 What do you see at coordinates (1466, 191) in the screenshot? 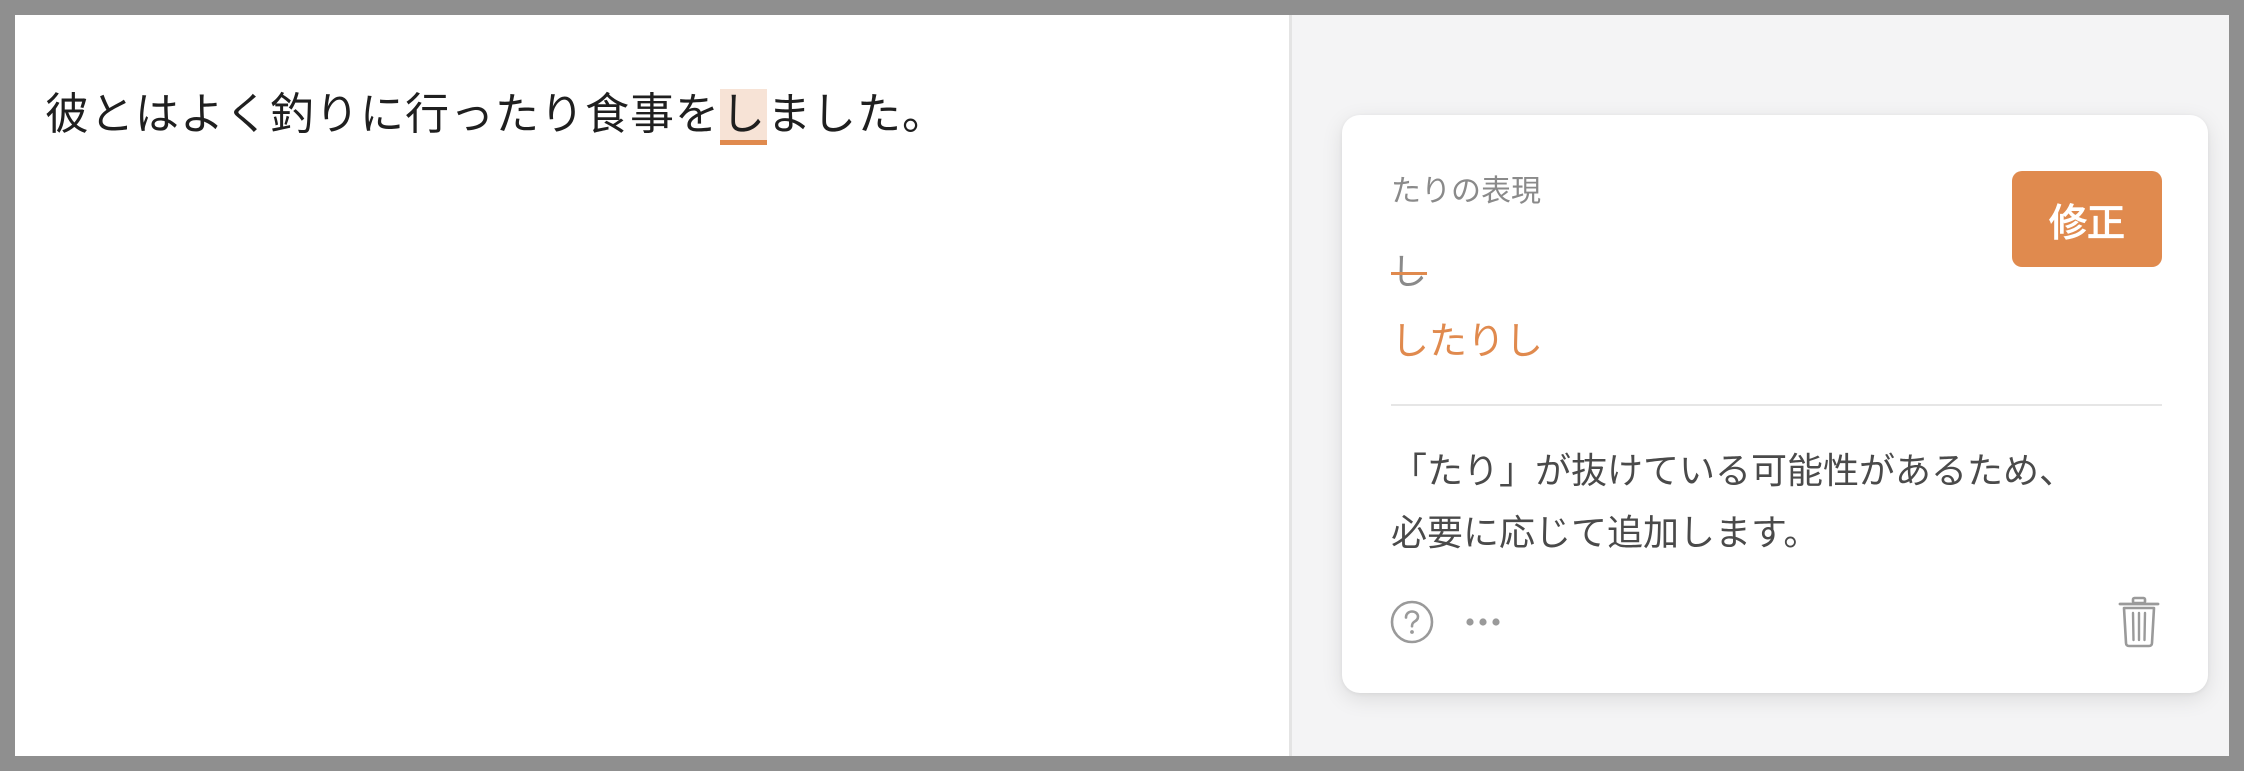
I see `suggestion-title: たりの表現` at bounding box center [1466, 191].